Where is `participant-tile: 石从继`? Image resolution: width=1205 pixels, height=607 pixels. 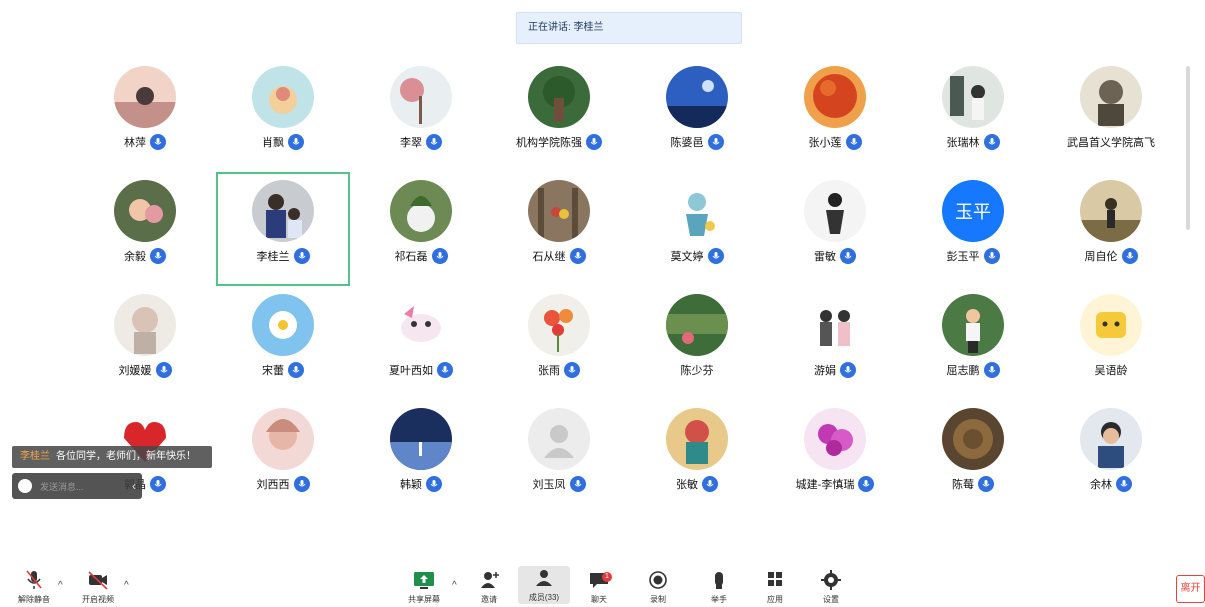 participant-tile: 石从继 is located at coordinates (559, 229).